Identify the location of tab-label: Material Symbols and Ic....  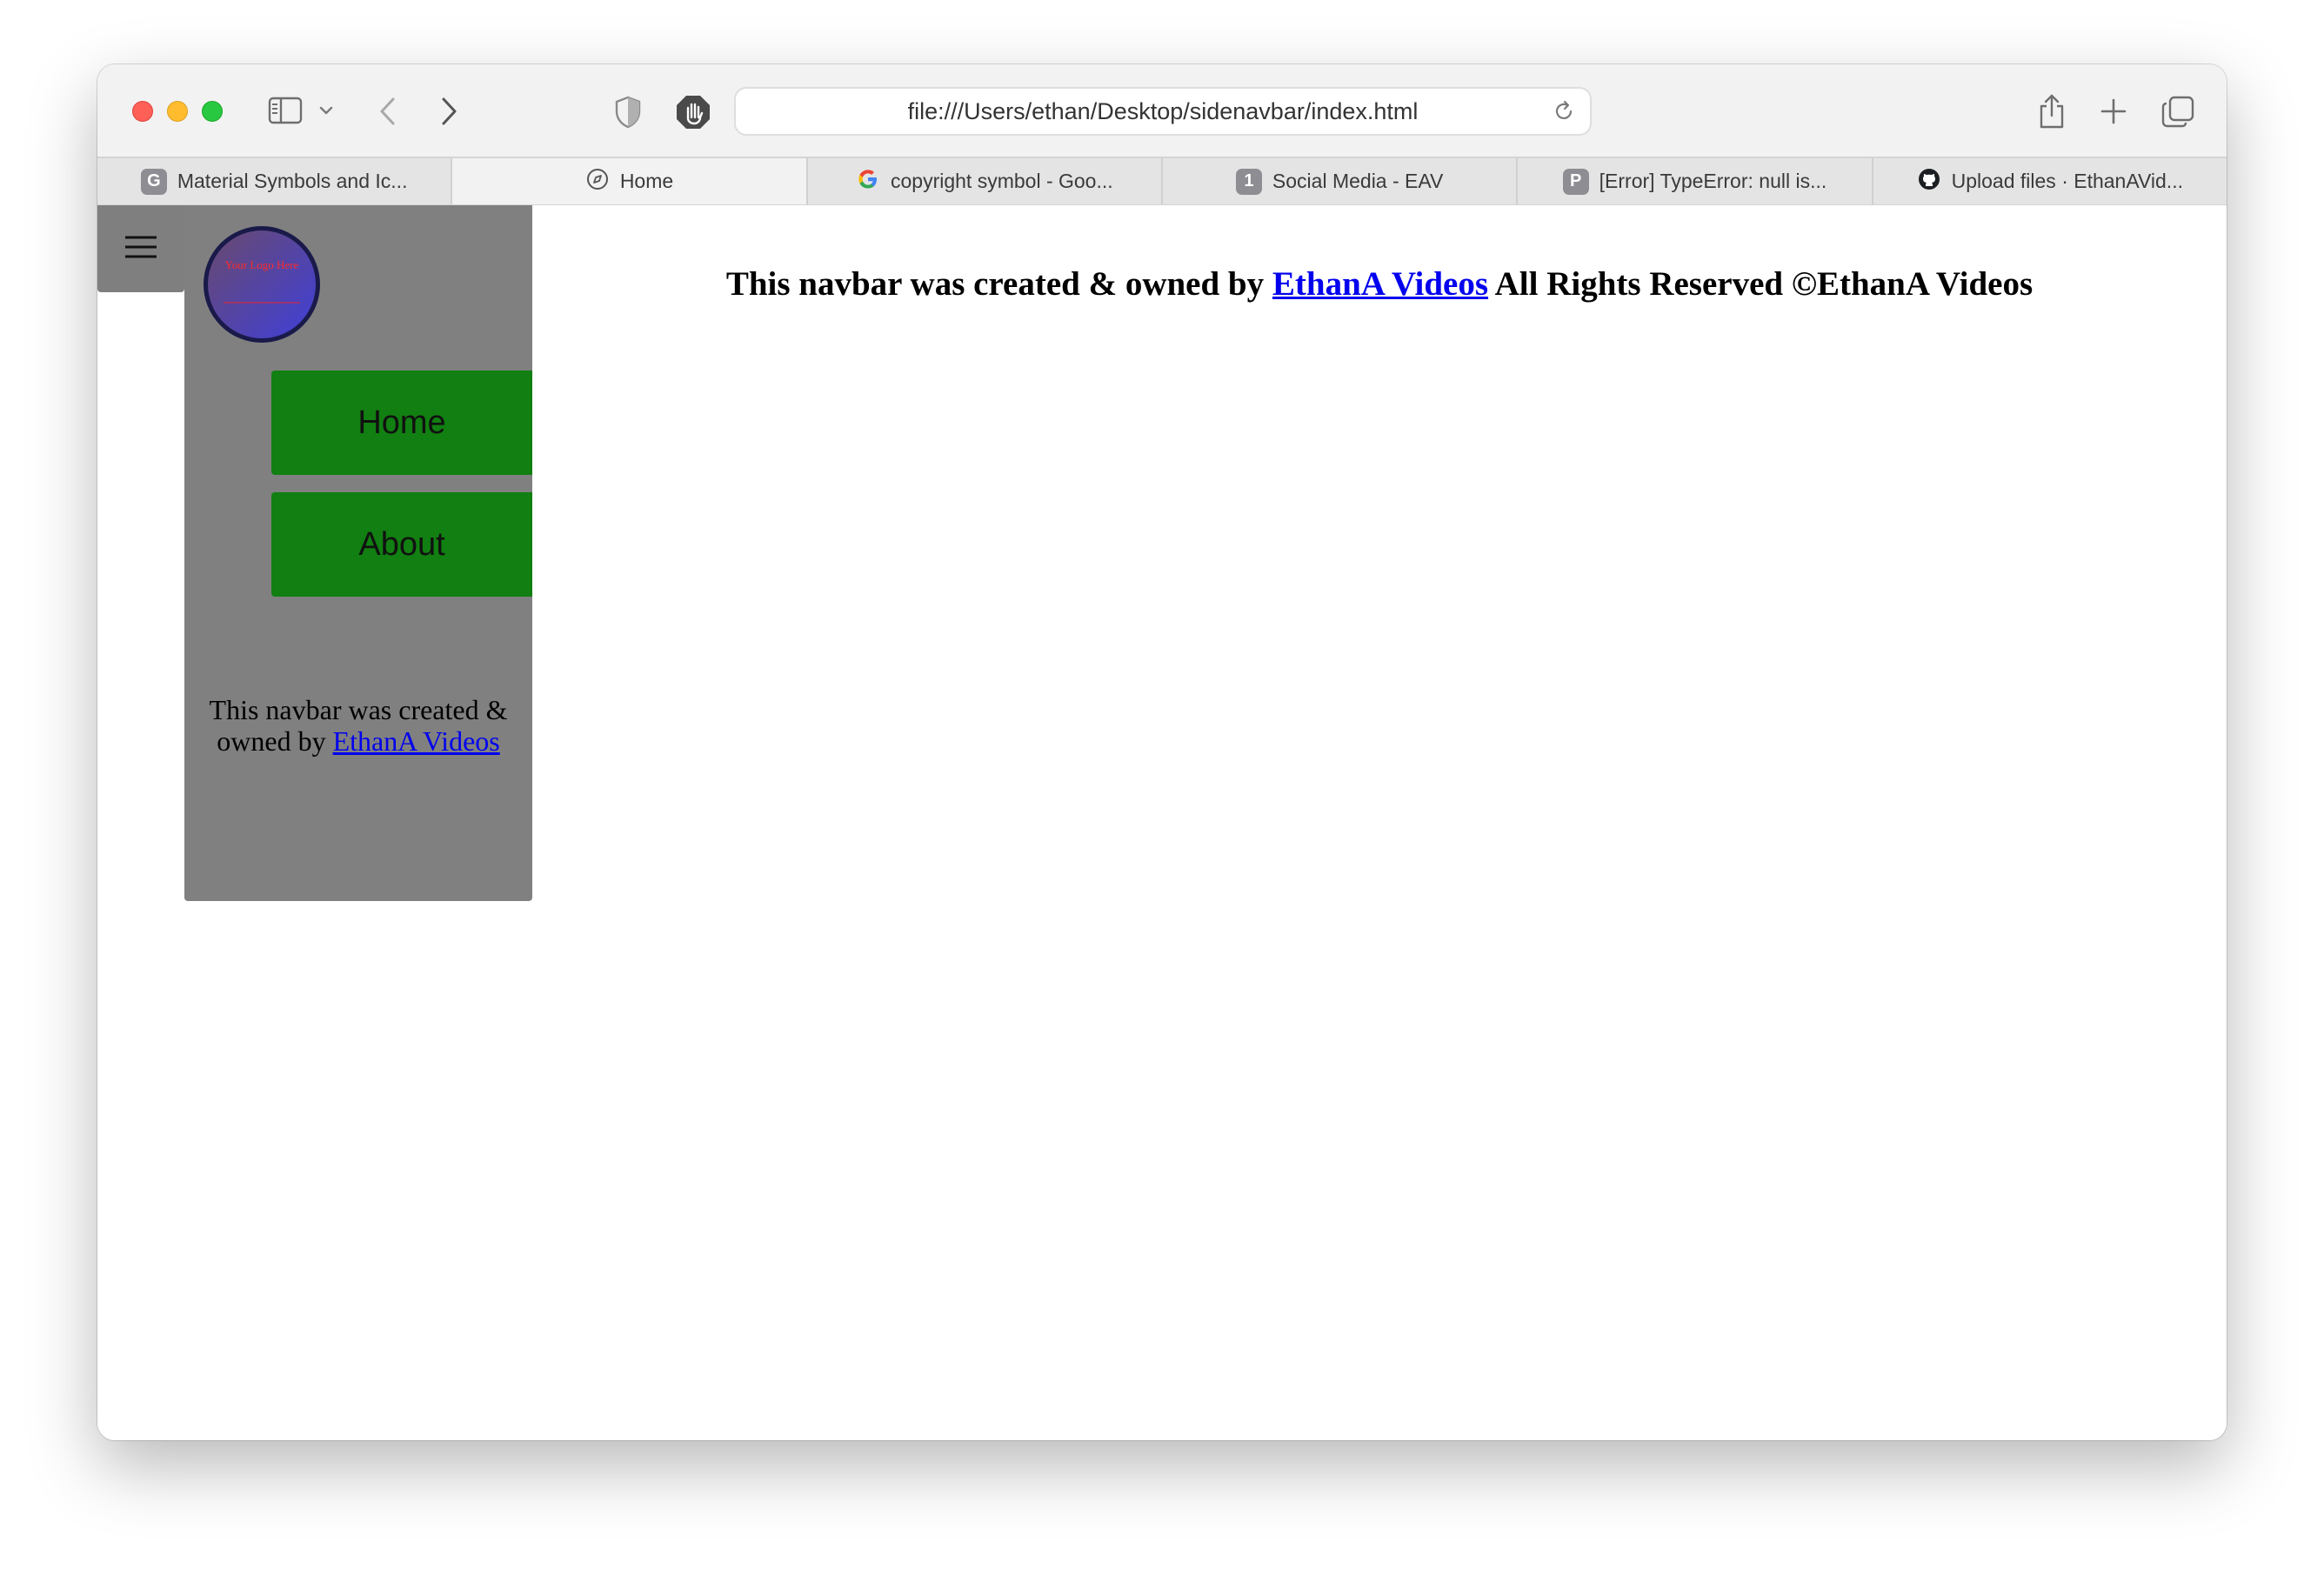
(292, 181).